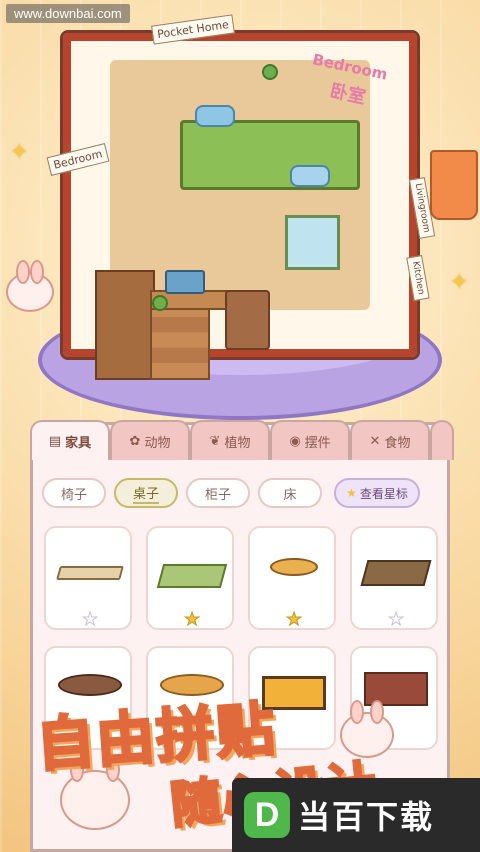 The height and width of the screenshot is (852, 480). I want to click on tab-ornaments: ◉ 摆件, so click(310, 440).